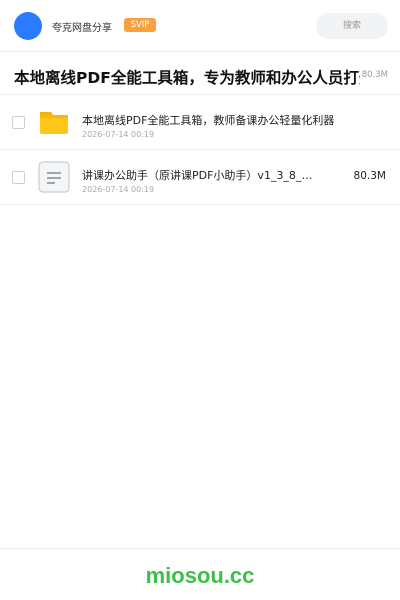  Describe the element at coordinates (187, 78) in the screenshot. I see `share-title: 本地离线PDF全能工具箱，专为教师和办公人员打造` at that location.